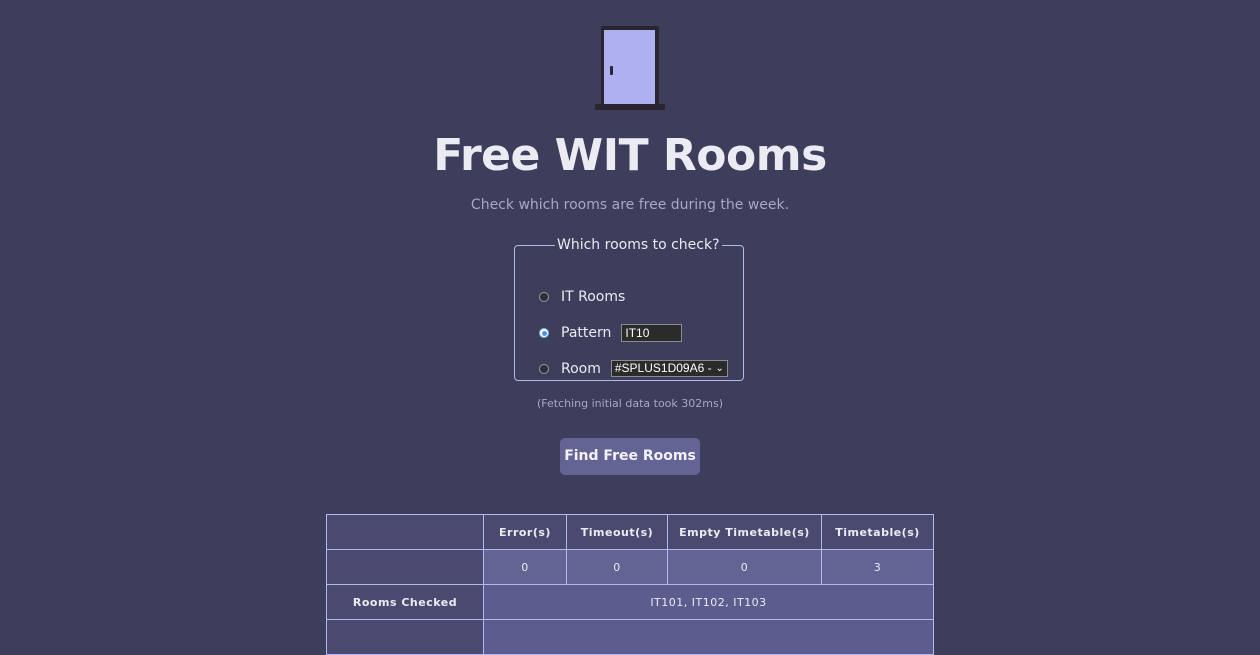  Describe the element at coordinates (525, 567) in the screenshot. I see `errors-count: 0` at that location.